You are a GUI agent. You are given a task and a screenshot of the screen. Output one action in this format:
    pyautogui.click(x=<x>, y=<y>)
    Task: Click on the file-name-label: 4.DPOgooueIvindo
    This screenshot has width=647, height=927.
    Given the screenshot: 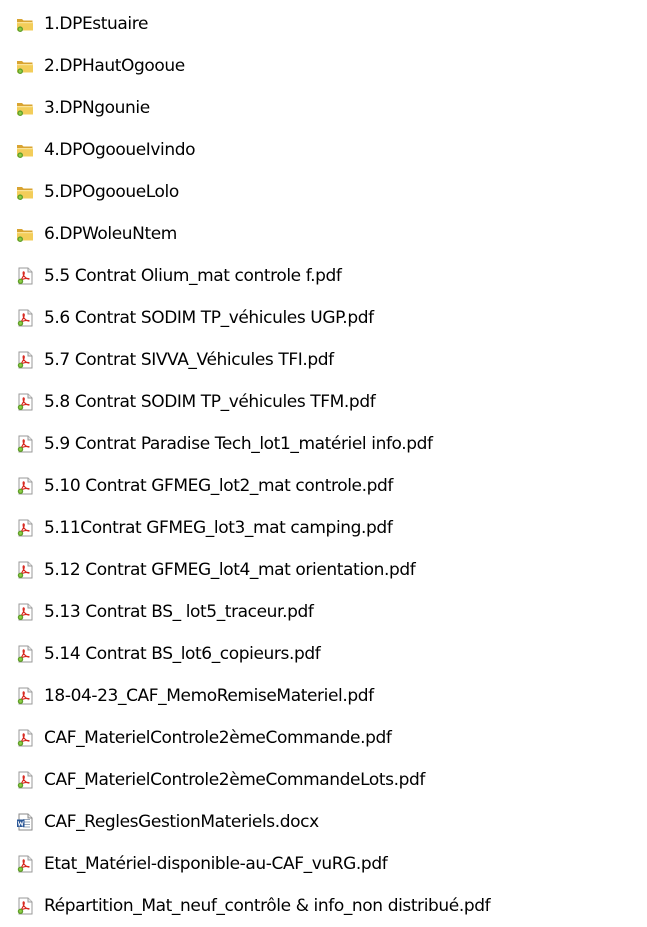 What is the action you would take?
    pyautogui.click(x=120, y=150)
    